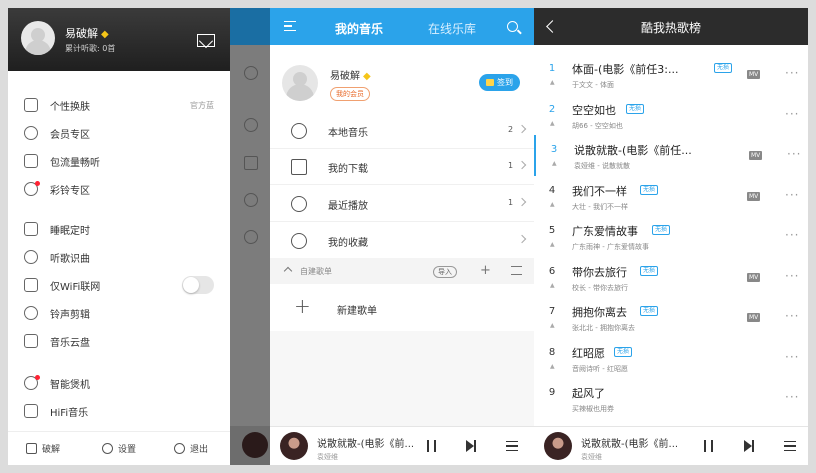  I want to click on song-title: 拥抱你离去, so click(599, 312).